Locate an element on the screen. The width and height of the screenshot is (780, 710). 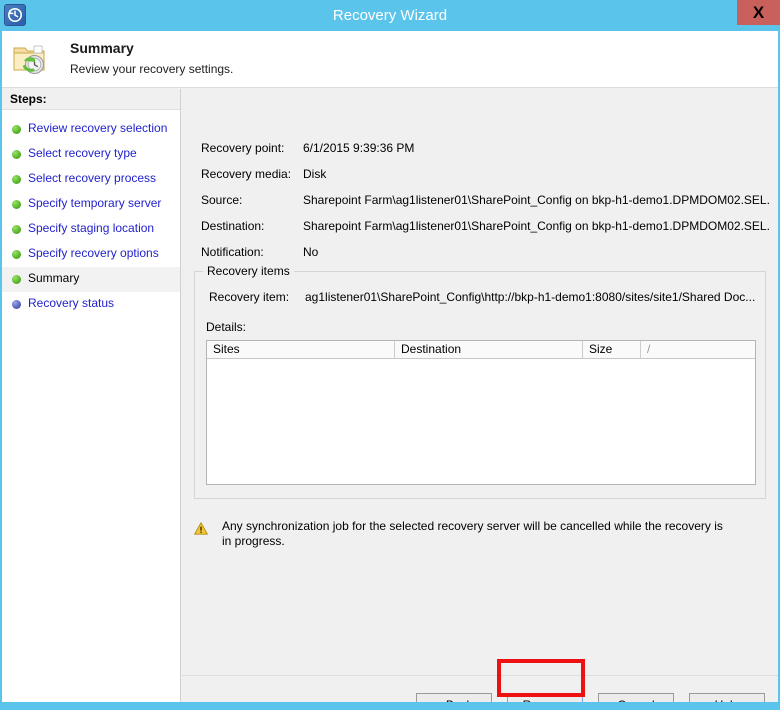
close-icon: X is located at coordinates (758, 12).